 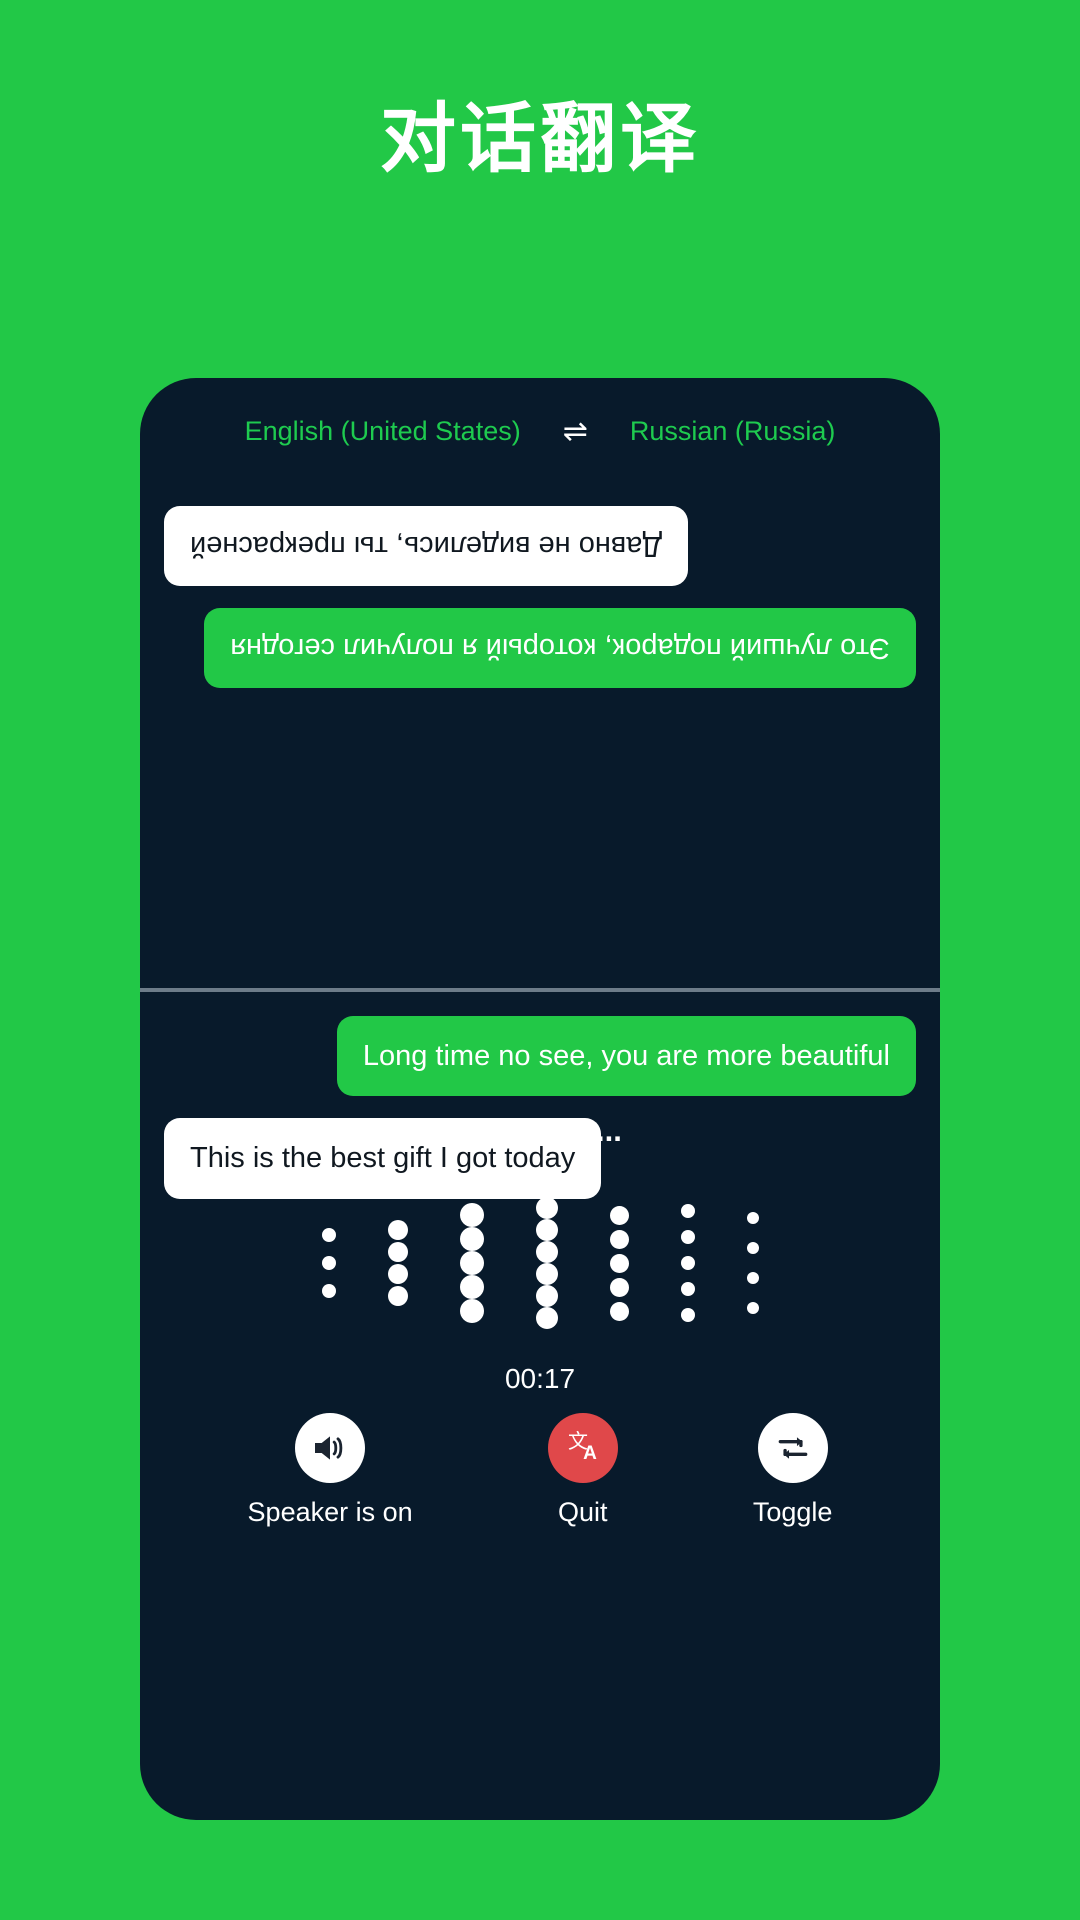 I want to click on quit-button-label: Quit, so click(x=582, y=1512).